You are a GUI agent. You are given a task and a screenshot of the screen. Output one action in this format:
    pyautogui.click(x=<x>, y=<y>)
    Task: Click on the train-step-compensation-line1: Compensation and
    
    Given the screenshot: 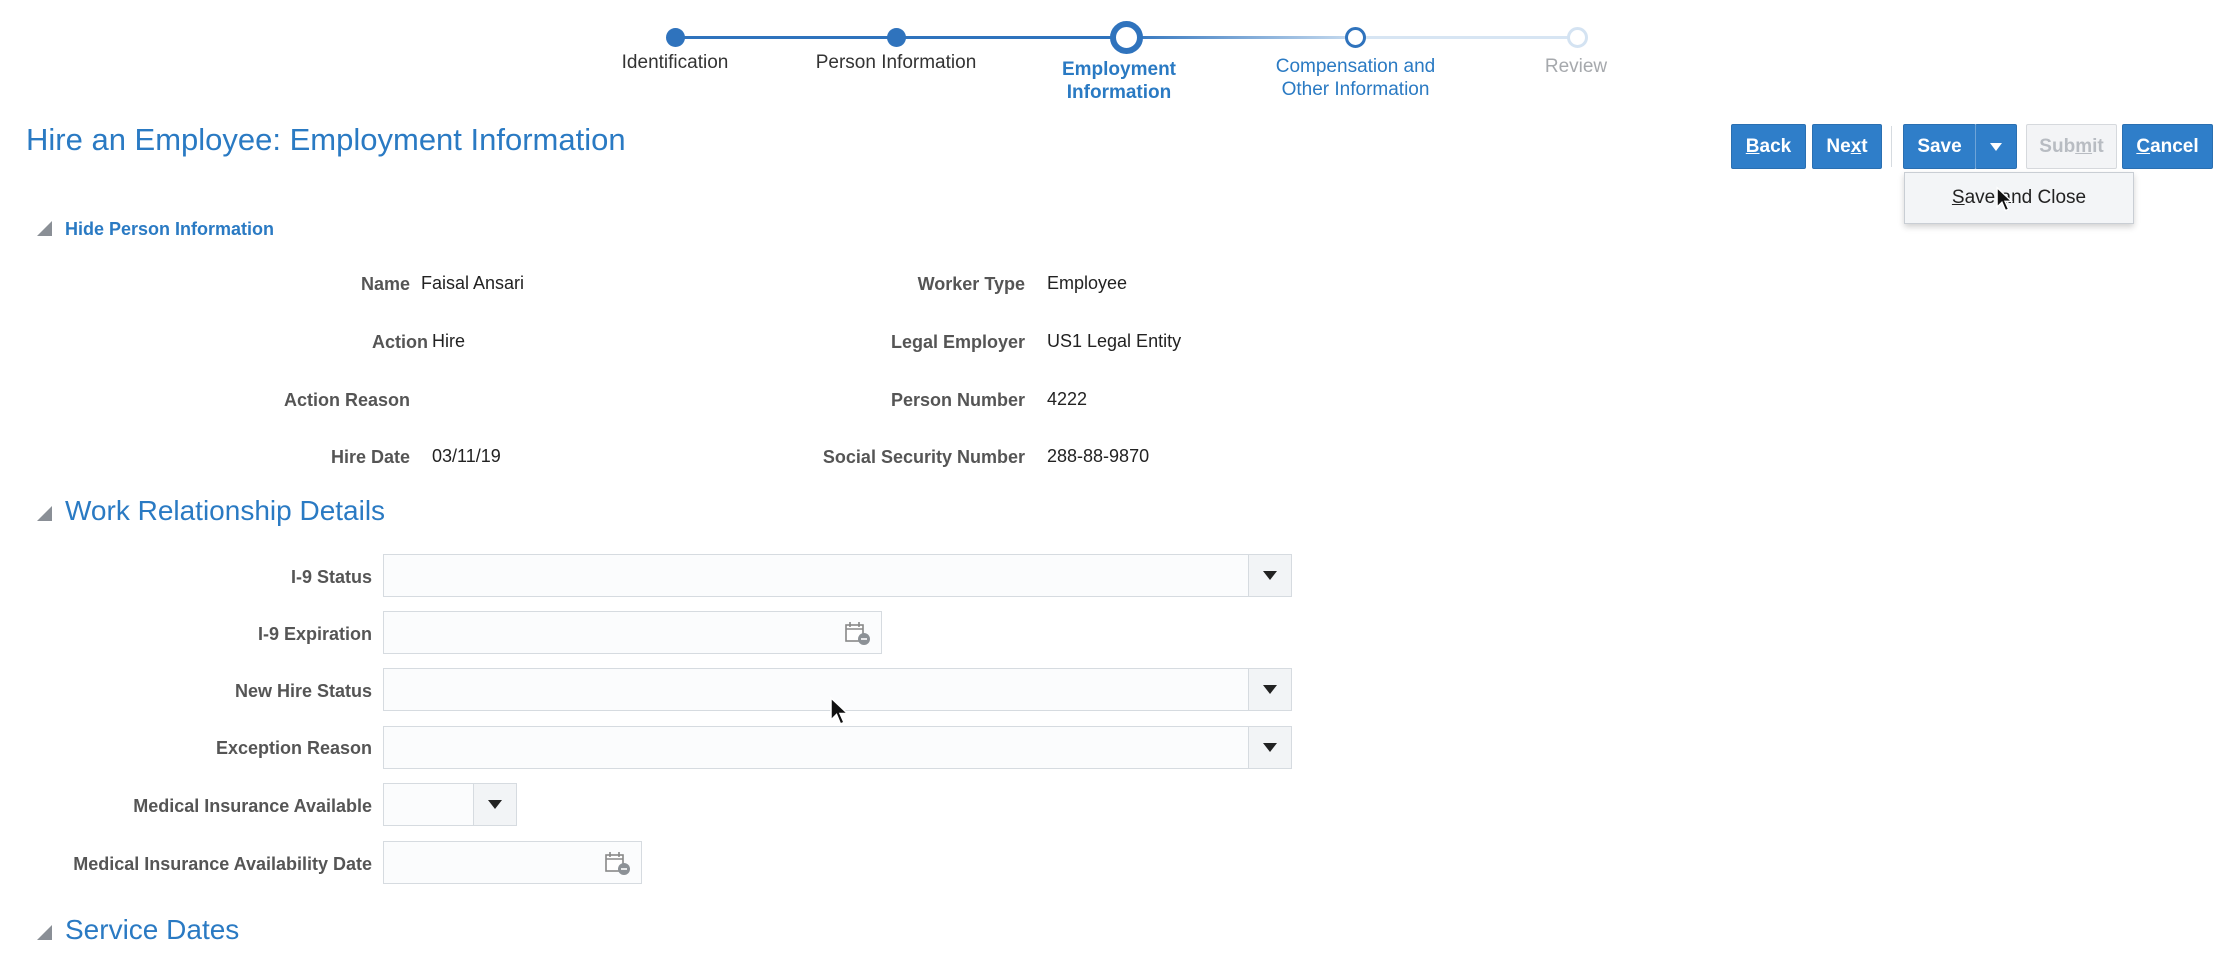 What is the action you would take?
    pyautogui.click(x=1355, y=66)
    